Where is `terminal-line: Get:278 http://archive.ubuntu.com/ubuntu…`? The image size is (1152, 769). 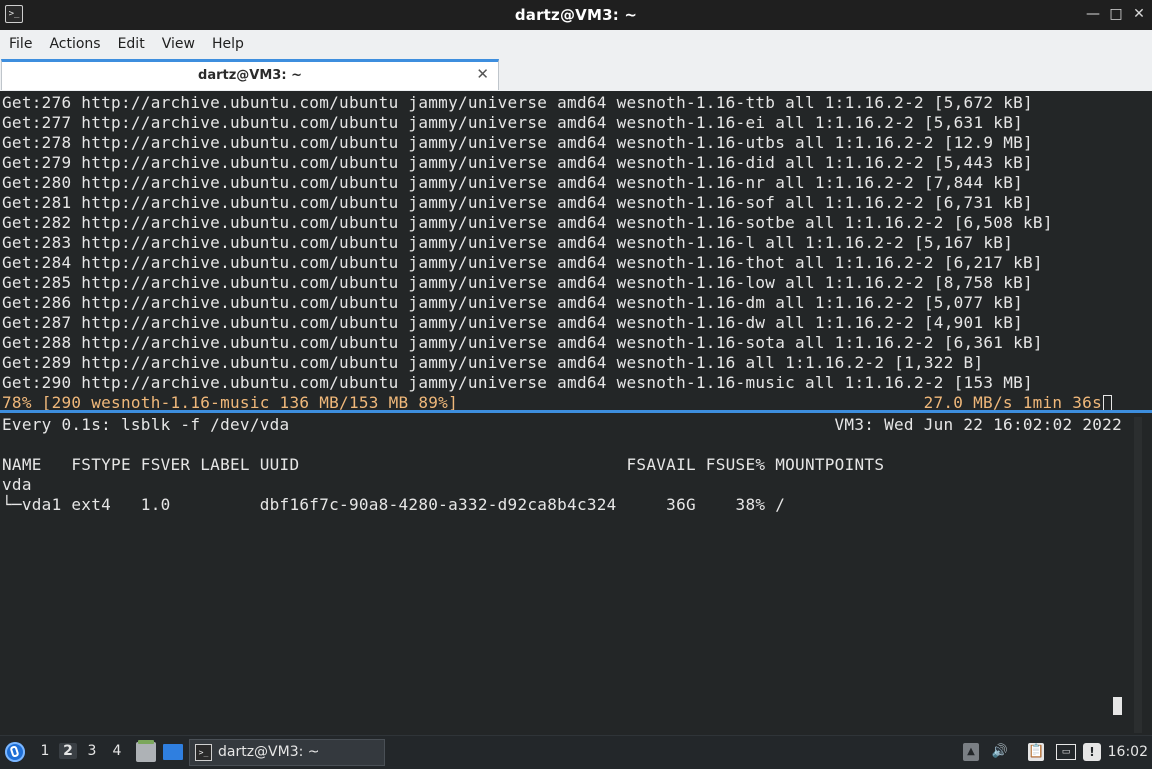 terminal-line: Get:278 http://archive.ubuntu.com/ubuntu… is located at coordinates (517, 142).